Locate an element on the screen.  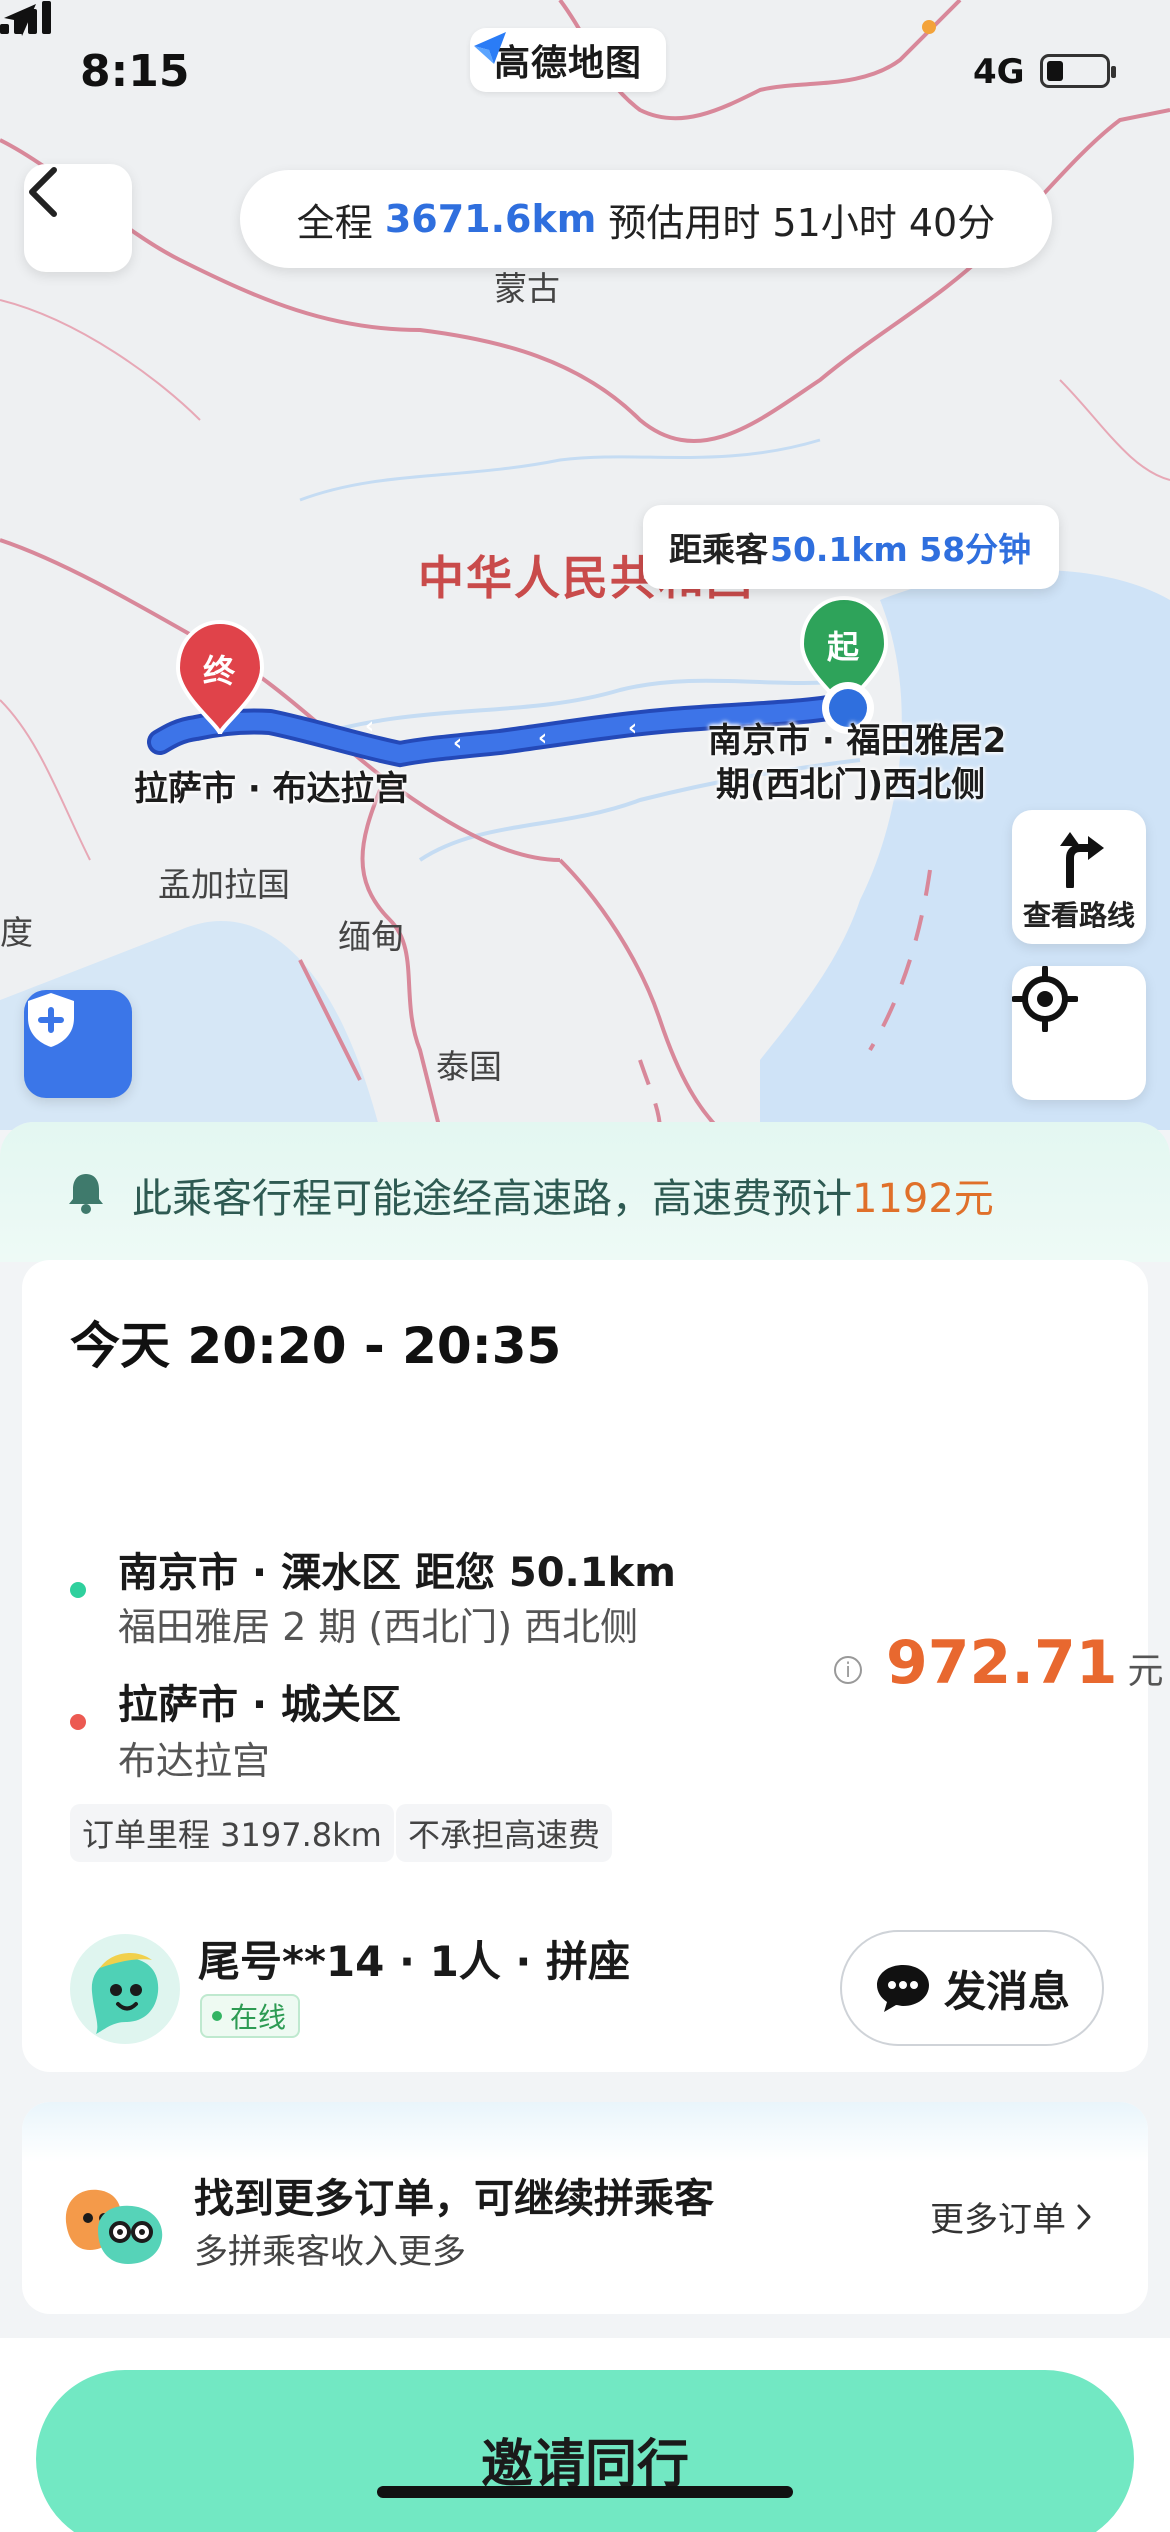
price-amount: 972.71 is located at coordinates (1002, 1663).